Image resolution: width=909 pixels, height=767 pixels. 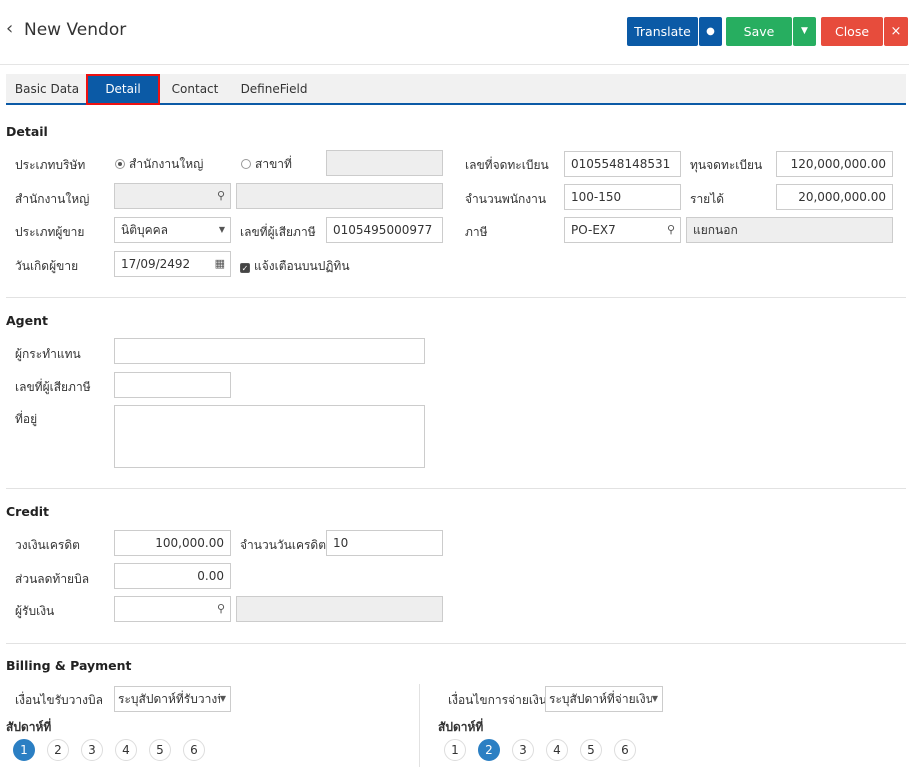 I want to click on billing-section-title: Billing & Payment, so click(x=69, y=665).